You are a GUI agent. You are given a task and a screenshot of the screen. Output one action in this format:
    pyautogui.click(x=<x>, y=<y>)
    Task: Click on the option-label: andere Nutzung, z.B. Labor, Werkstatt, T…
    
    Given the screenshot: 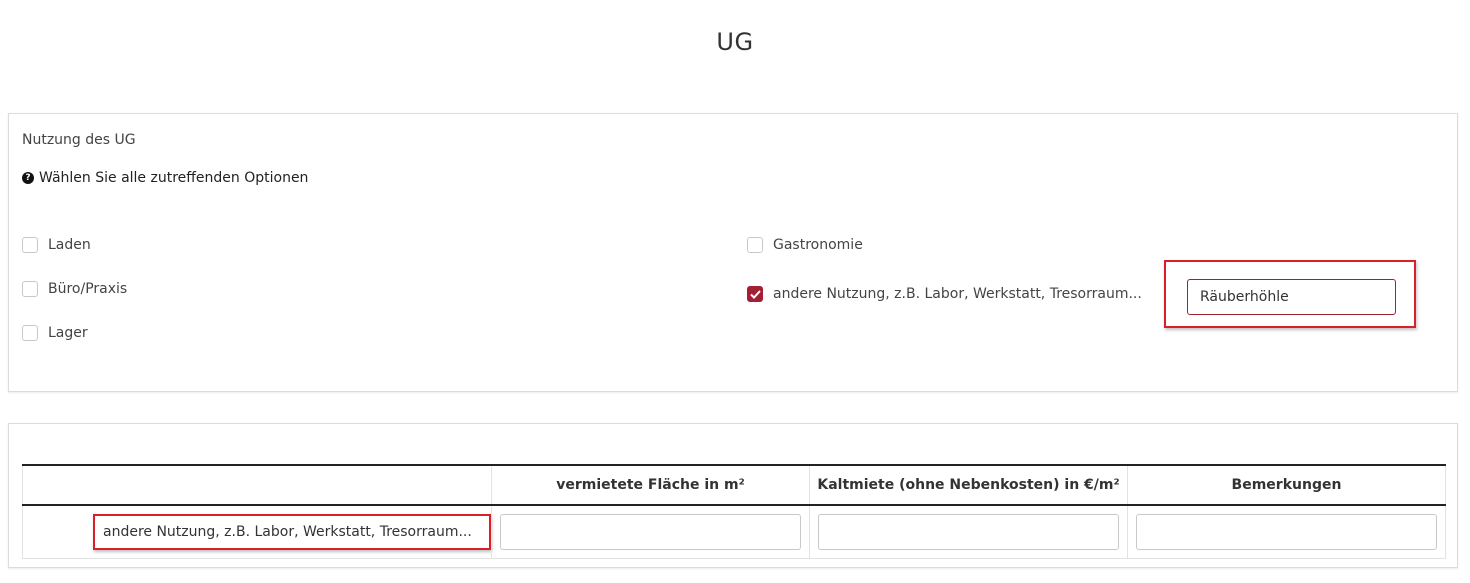 What is the action you would take?
    pyautogui.click(x=957, y=294)
    